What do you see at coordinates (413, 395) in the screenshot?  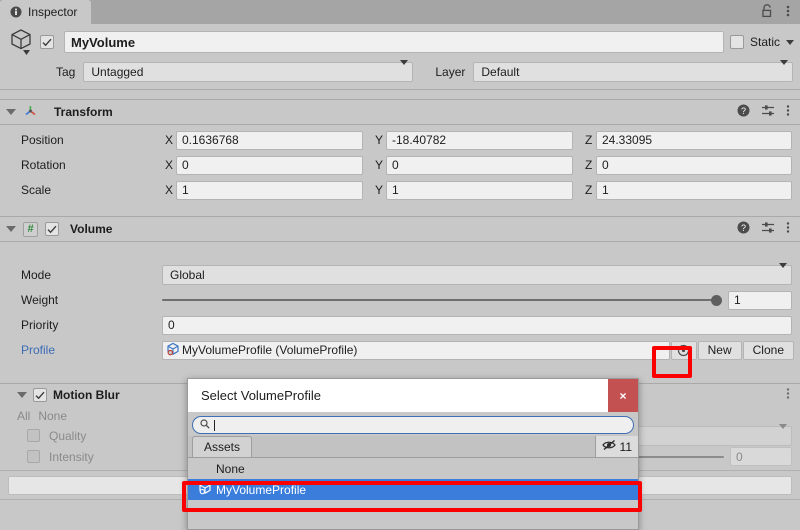 I see `dialog-title-bar: Select VolumeProfile ×` at bounding box center [413, 395].